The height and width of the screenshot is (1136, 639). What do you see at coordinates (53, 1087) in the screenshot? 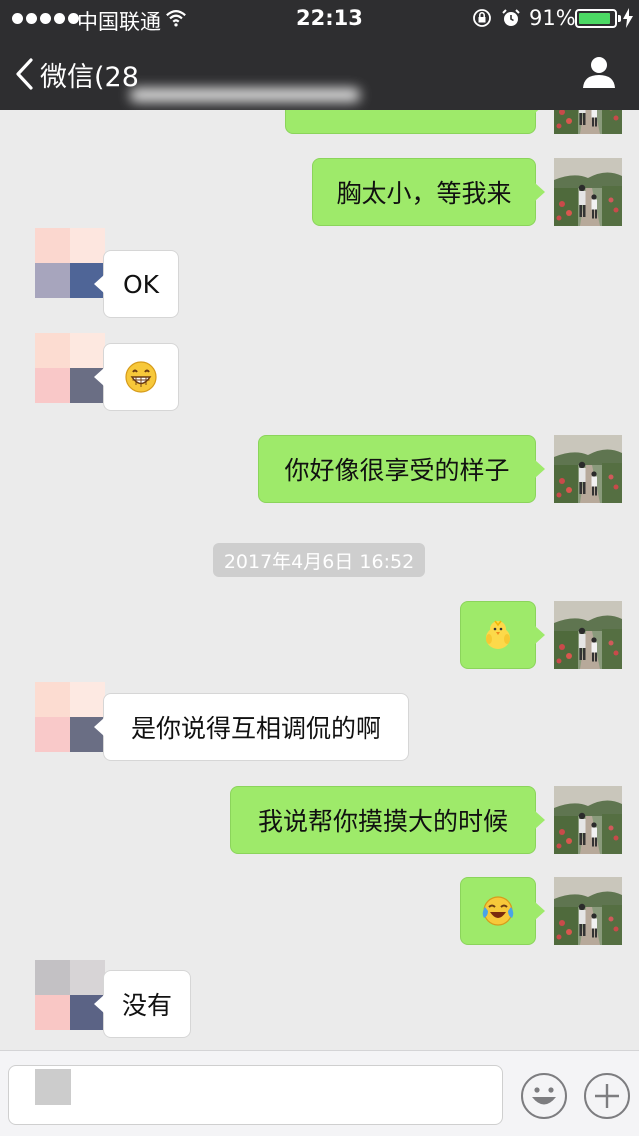
I see `blurred-content` at bounding box center [53, 1087].